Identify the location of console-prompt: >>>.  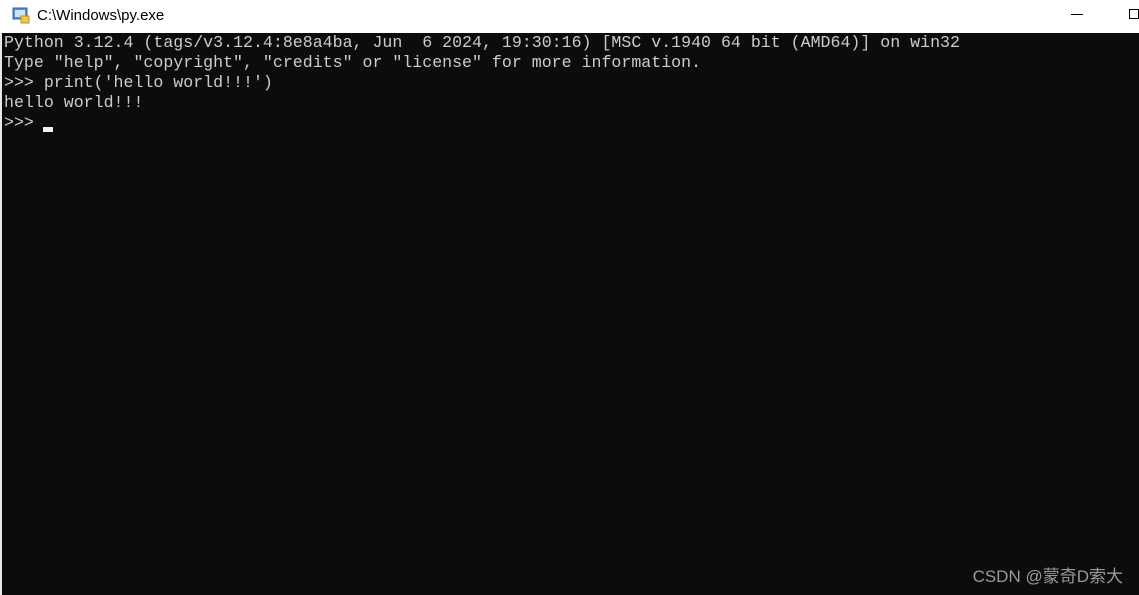
(24, 123).